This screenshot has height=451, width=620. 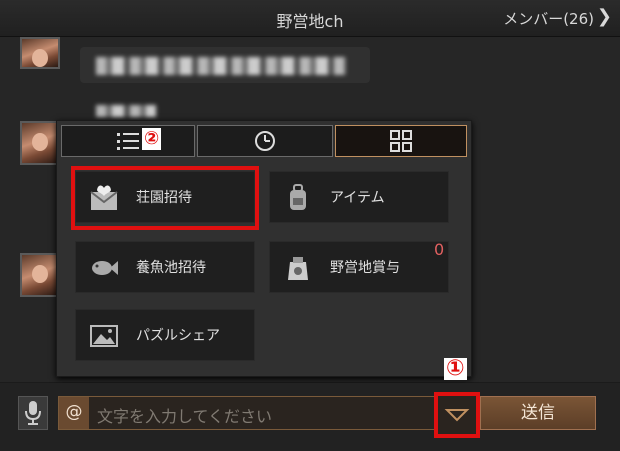 I want to click on puzzle-share-button: パズルシェア, so click(x=165, y=335).